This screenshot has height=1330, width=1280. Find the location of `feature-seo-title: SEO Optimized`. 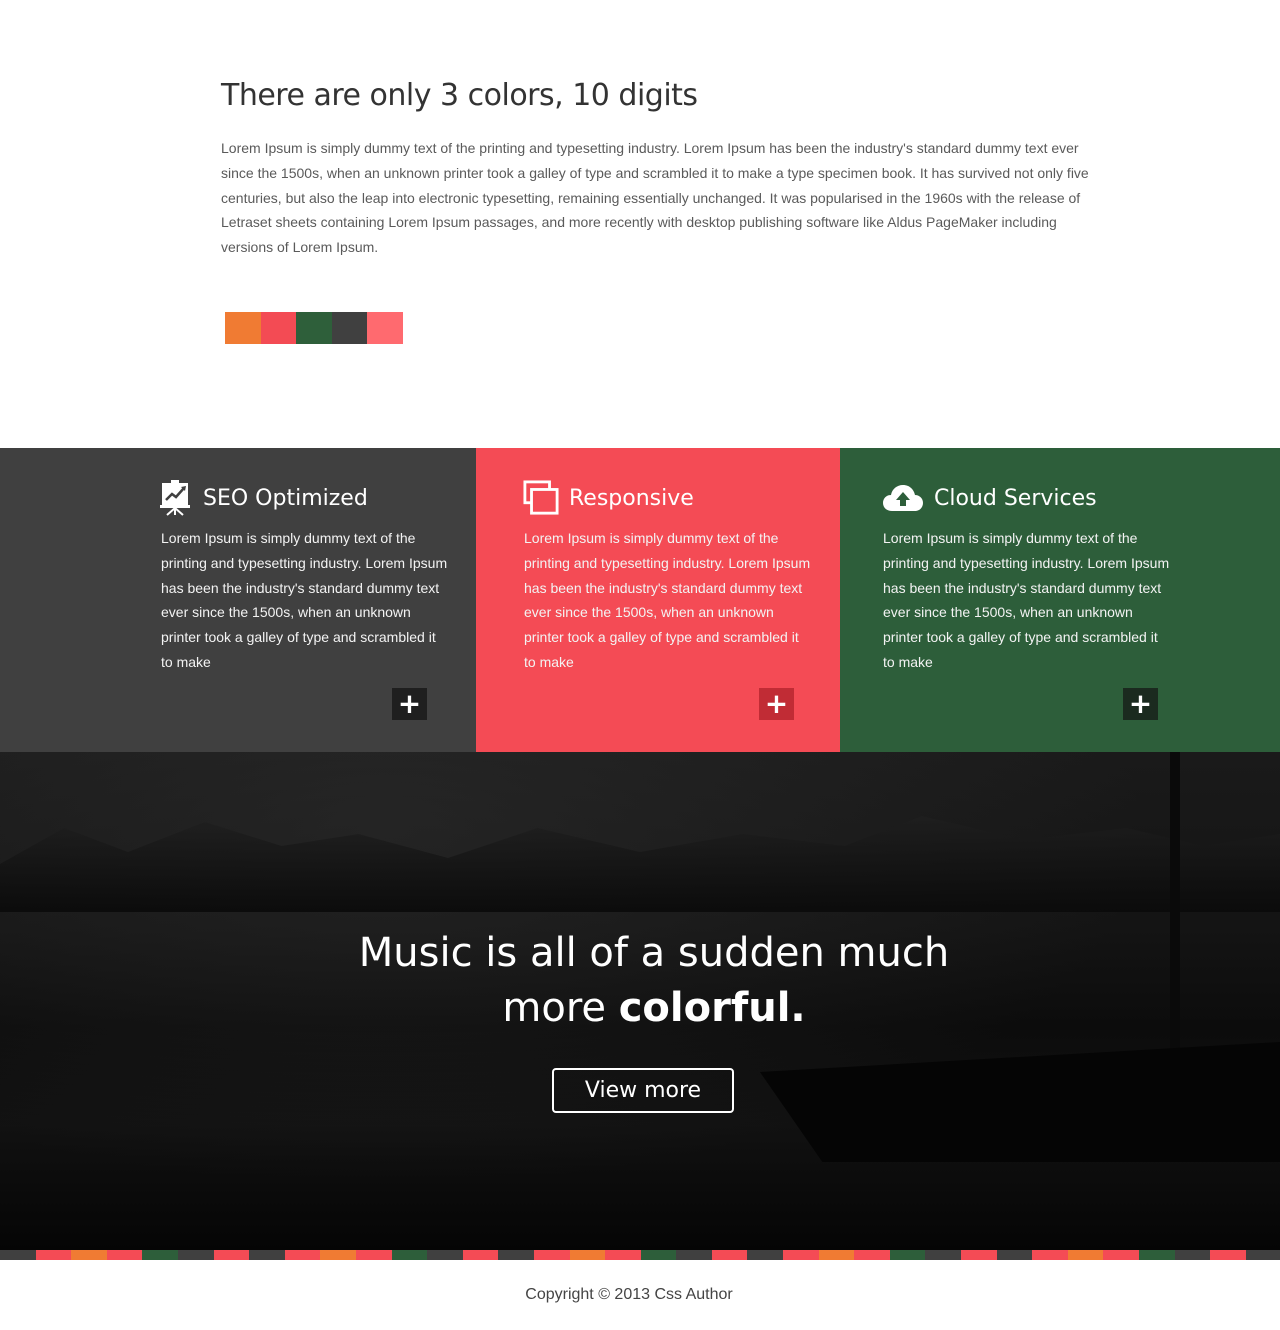

feature-seo-title: SEO Optimized is located at coordinates (285, 498).